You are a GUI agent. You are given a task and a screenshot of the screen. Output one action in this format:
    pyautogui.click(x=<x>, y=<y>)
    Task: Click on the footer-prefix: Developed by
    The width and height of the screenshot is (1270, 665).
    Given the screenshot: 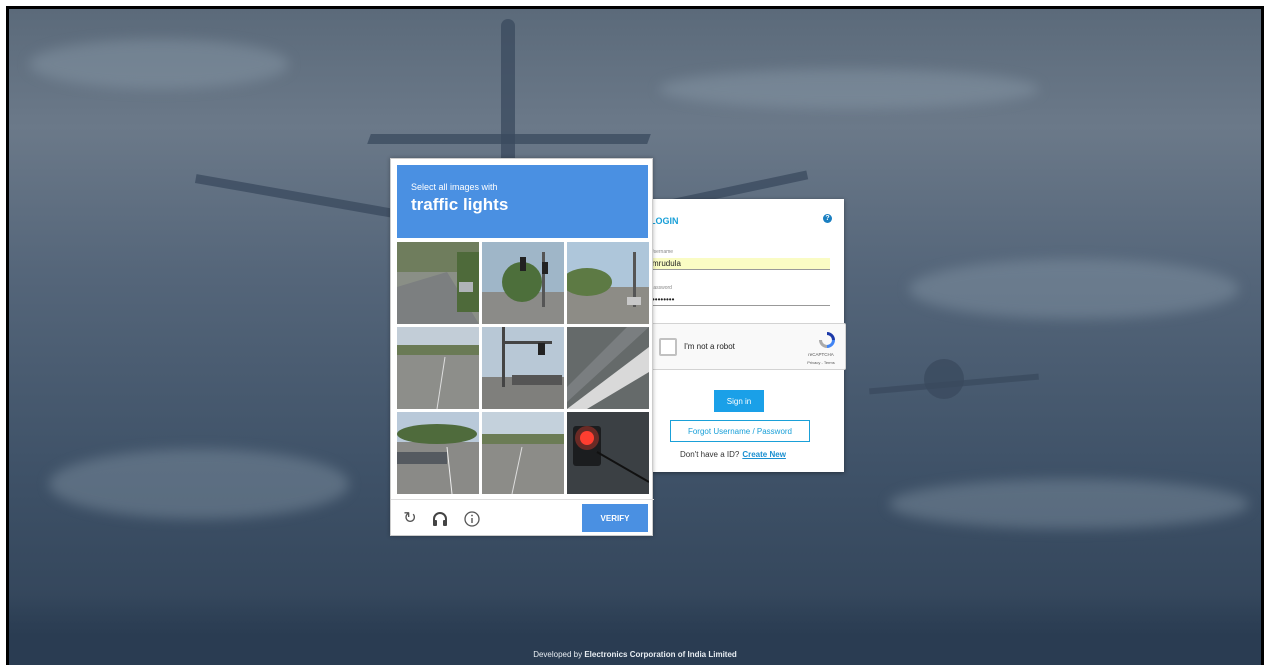 What is the action you would take?
    pyautogui.click(x=558, y=654)
    